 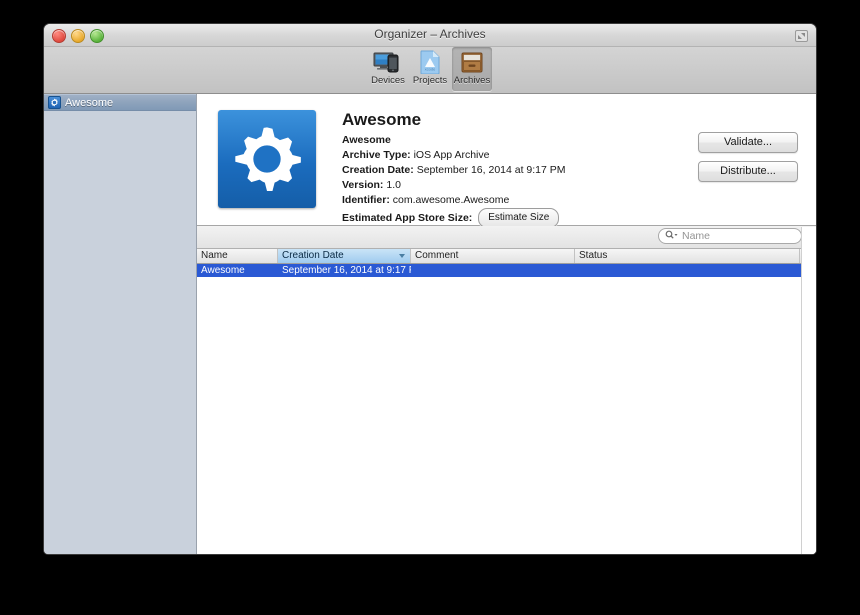 I want to click on detail-row-archive-type: Archive Type: iOS App Archive, so click(x=454, y=155).